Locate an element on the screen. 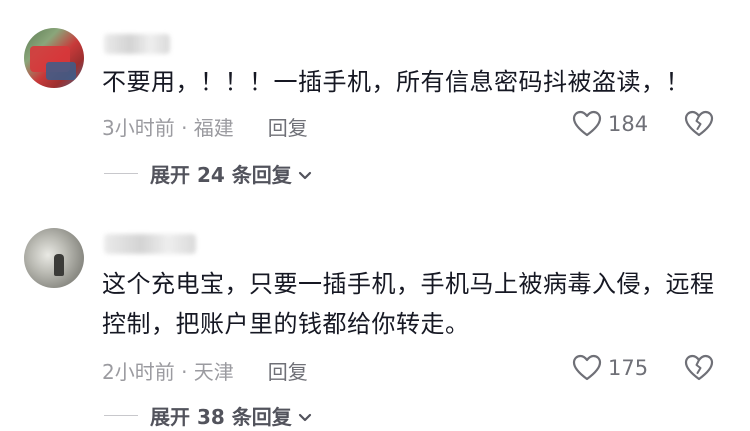  expand-replies-label: 展开 24 条回复 is located at coordinates (221, 175).